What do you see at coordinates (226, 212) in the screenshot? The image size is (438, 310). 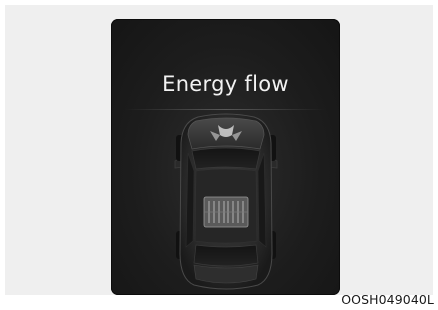 I see `battery-icon` at bounding box center [226, 212].